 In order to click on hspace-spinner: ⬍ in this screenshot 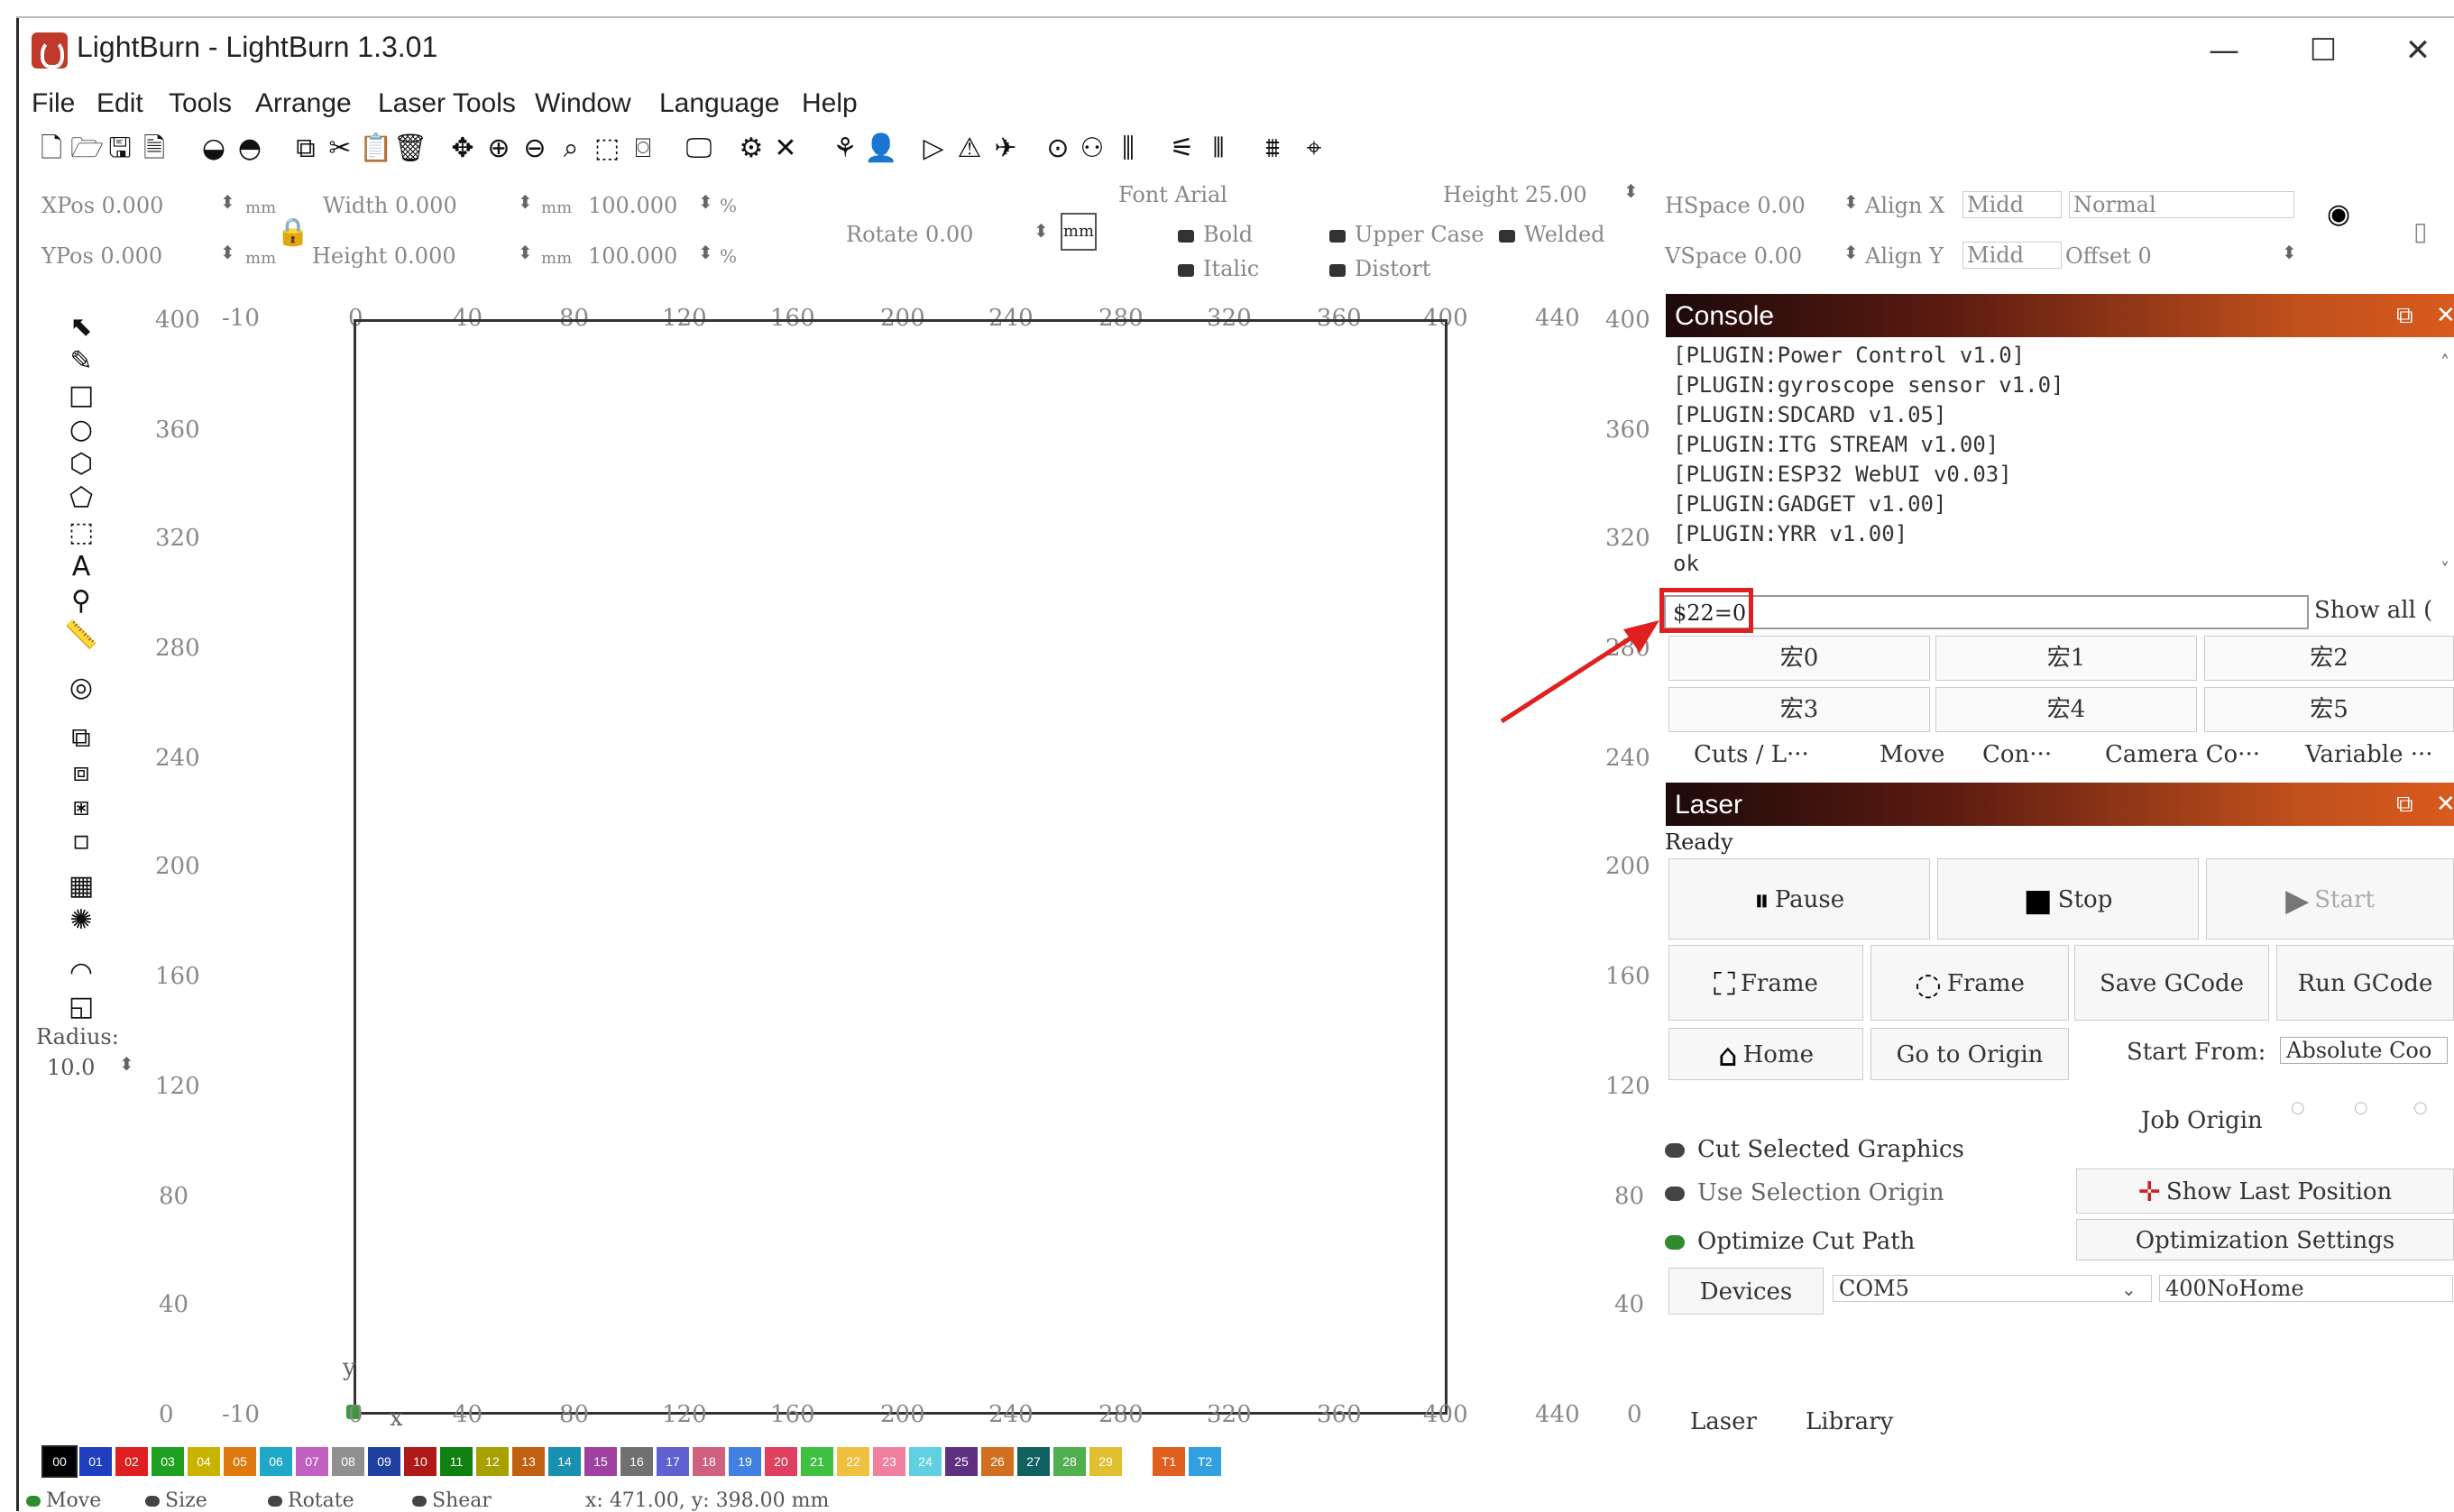, I will do `click(1851, 202)`.